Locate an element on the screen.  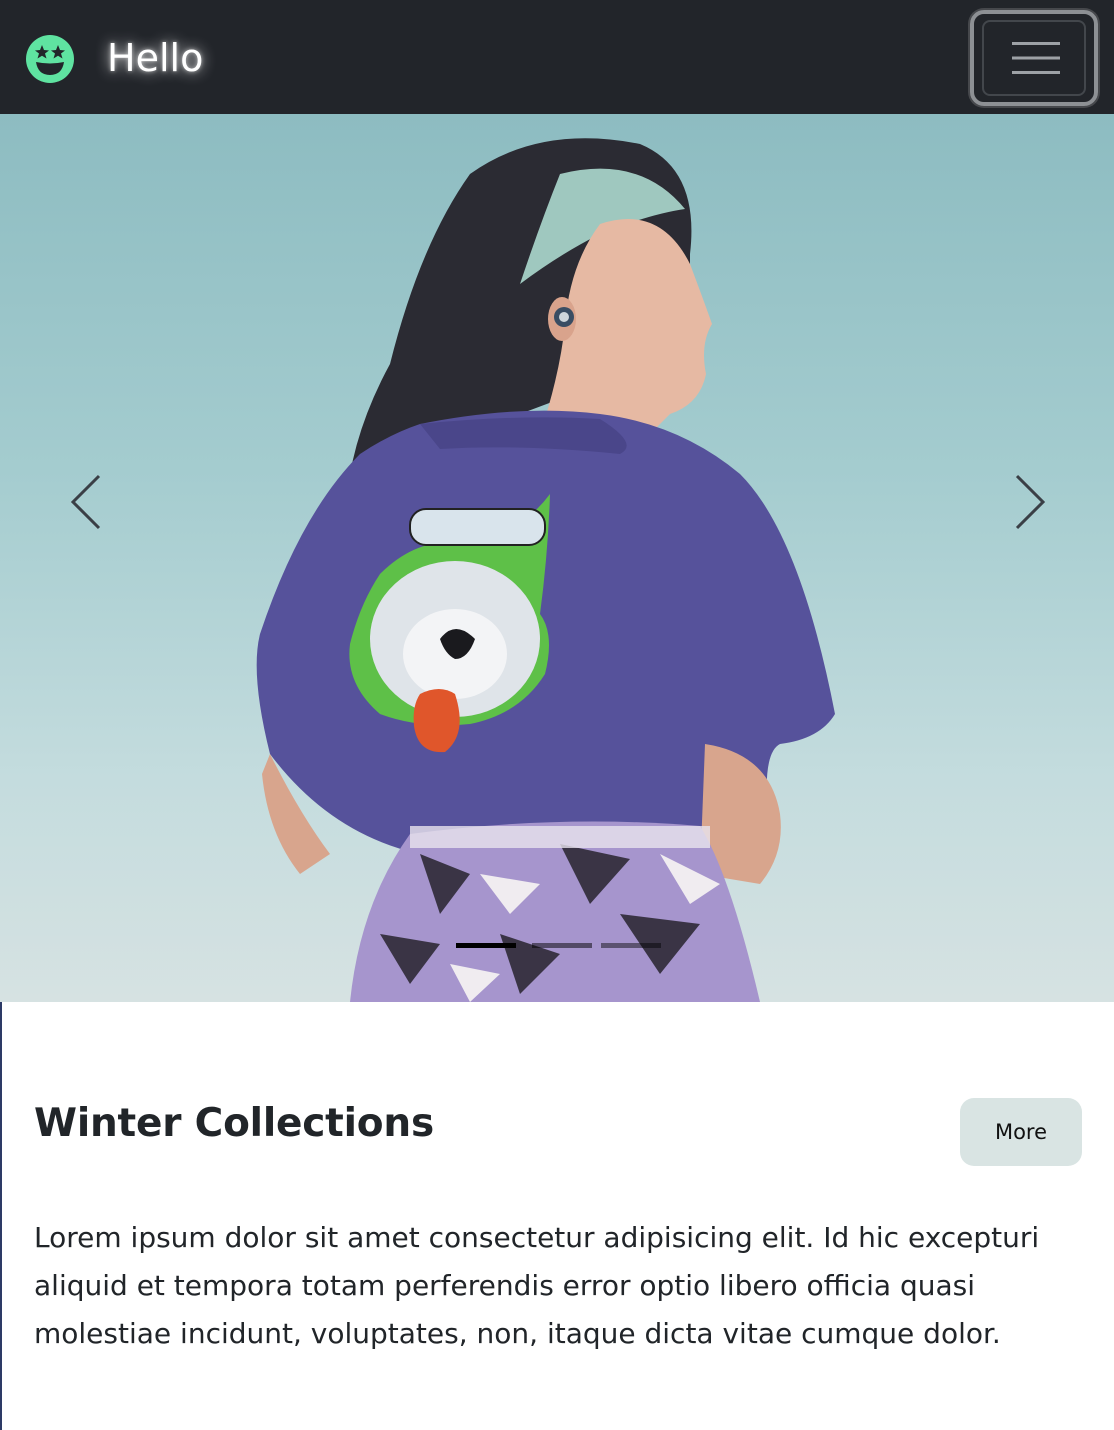
navbar: Hello is located at coordinates (557, 57).